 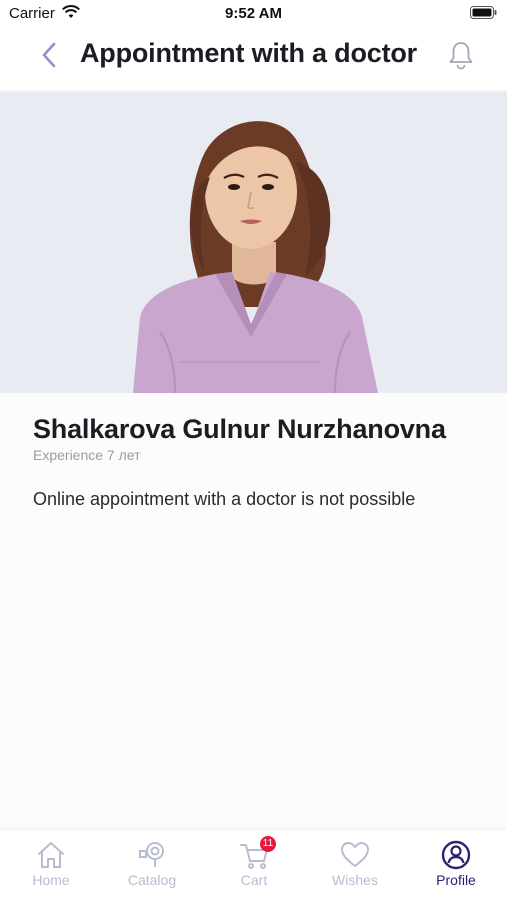 I want to click on header: Appointment with a doctor, so click(x=253, y=59).